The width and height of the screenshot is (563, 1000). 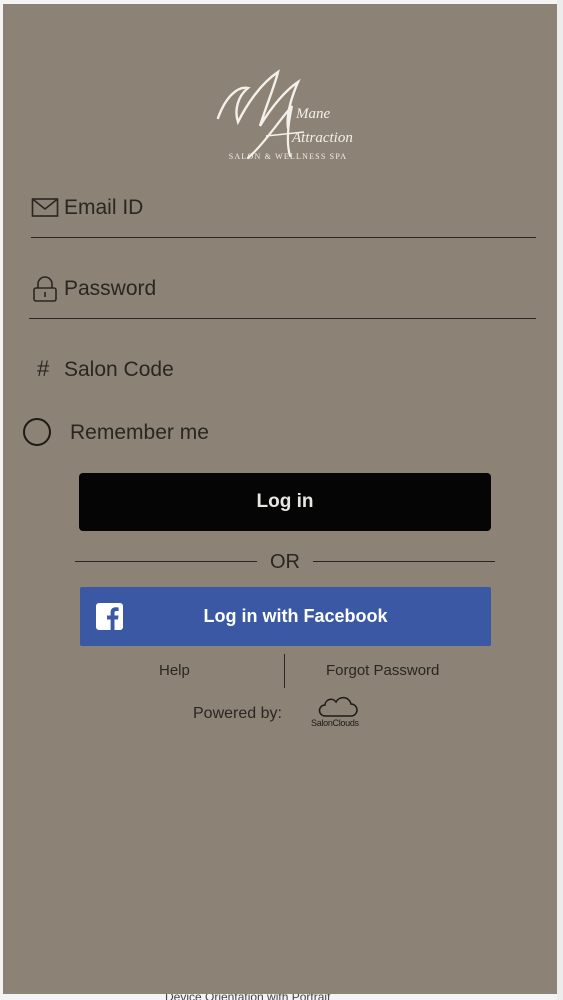 What do you see at coordinates (284, 114) in the screenshot?
I see `brand-logo-mark: Mane Attraction` at bounding box center [284, 114].